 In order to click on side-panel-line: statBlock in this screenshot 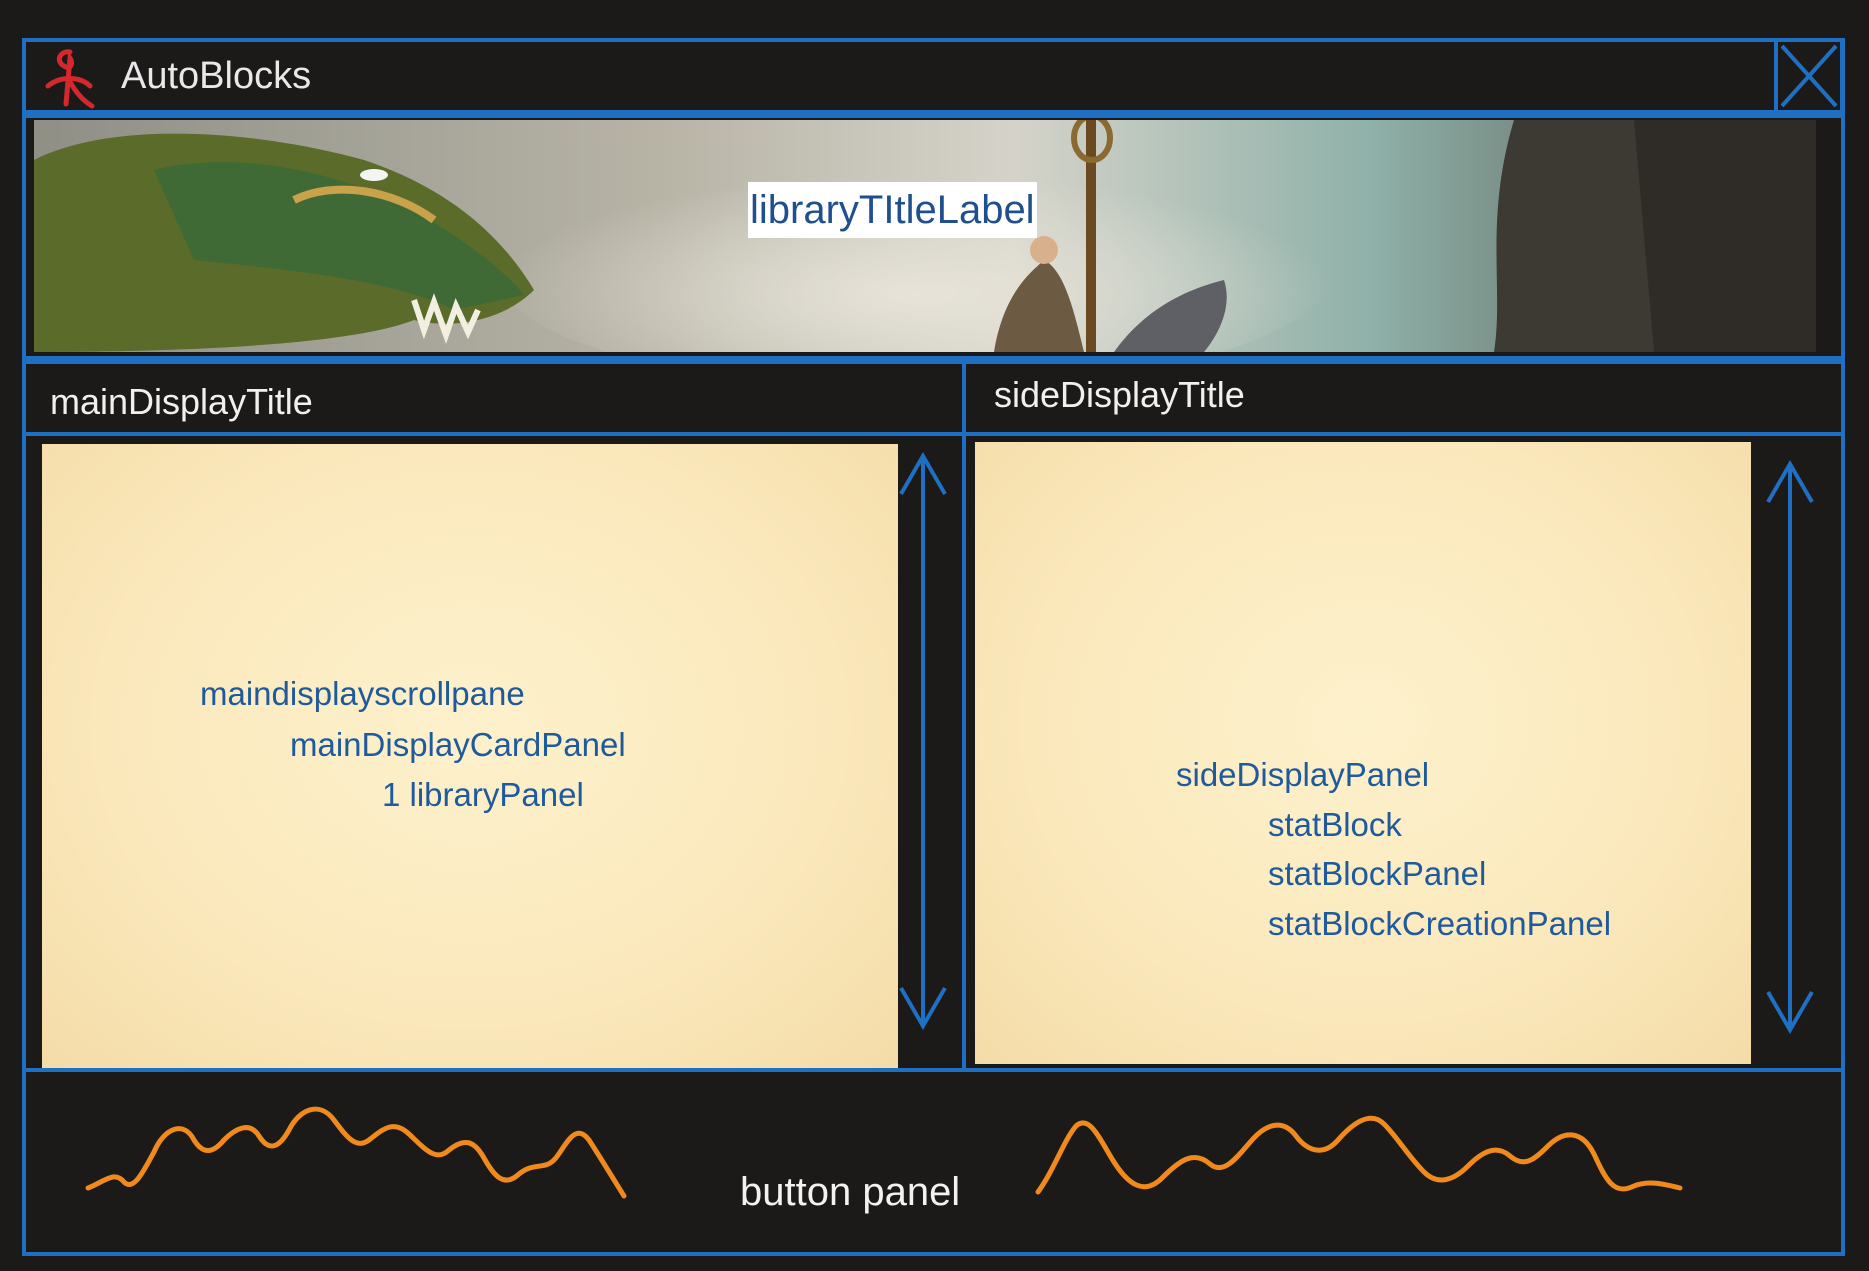, I will do `click(1335, 824)`.